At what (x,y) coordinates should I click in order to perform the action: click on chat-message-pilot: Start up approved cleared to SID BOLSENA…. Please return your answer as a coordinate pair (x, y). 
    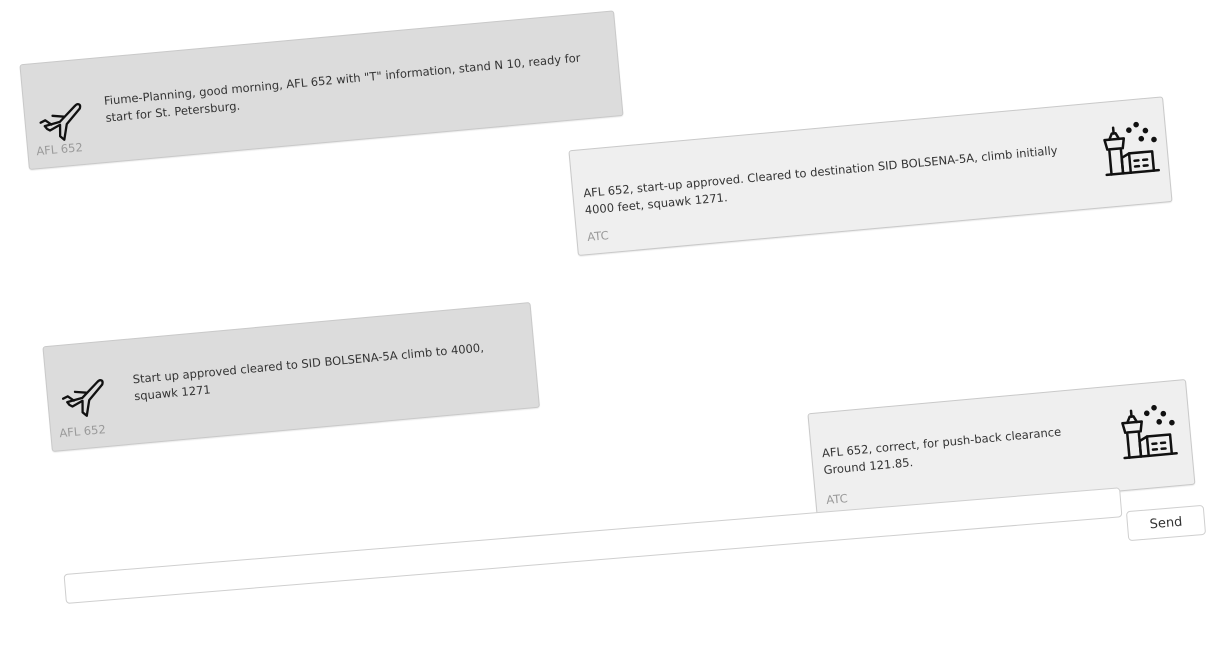
    Looking at the image, I should click on (291, 377).